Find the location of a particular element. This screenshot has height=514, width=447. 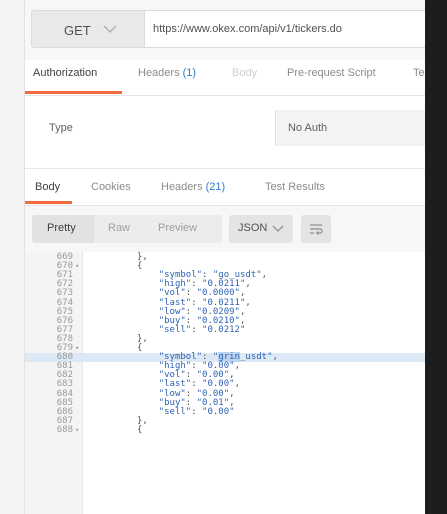

tab-test-results: Test Results is located at coordinates (295, 187).